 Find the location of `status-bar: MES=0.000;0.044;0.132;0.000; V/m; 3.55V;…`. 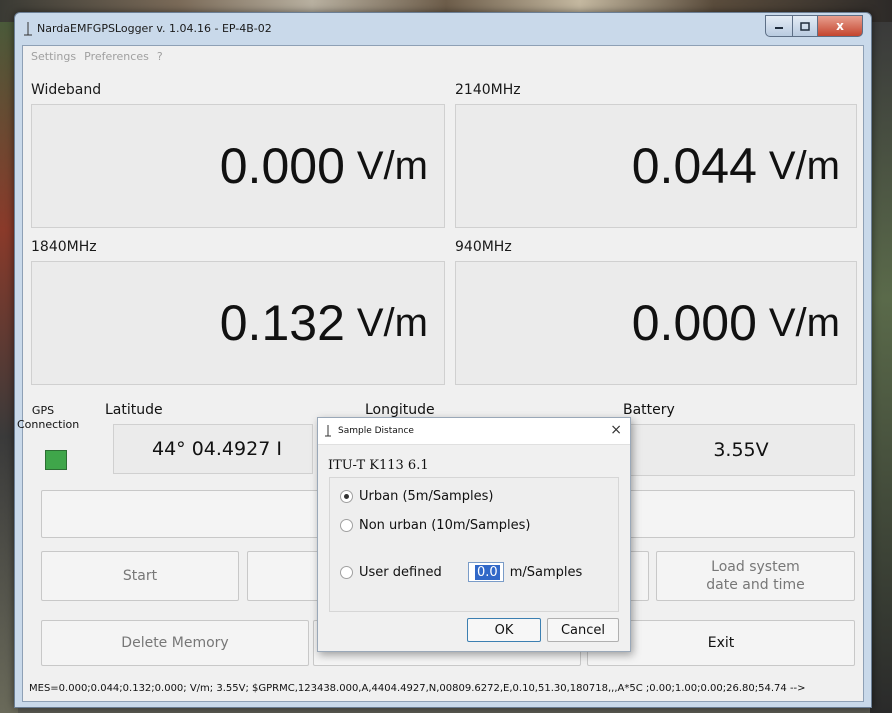

status-bar: MES=0.000;0.044;0.132;0.000; V/m; 3.55V;… is located at coordinates (443, 688).